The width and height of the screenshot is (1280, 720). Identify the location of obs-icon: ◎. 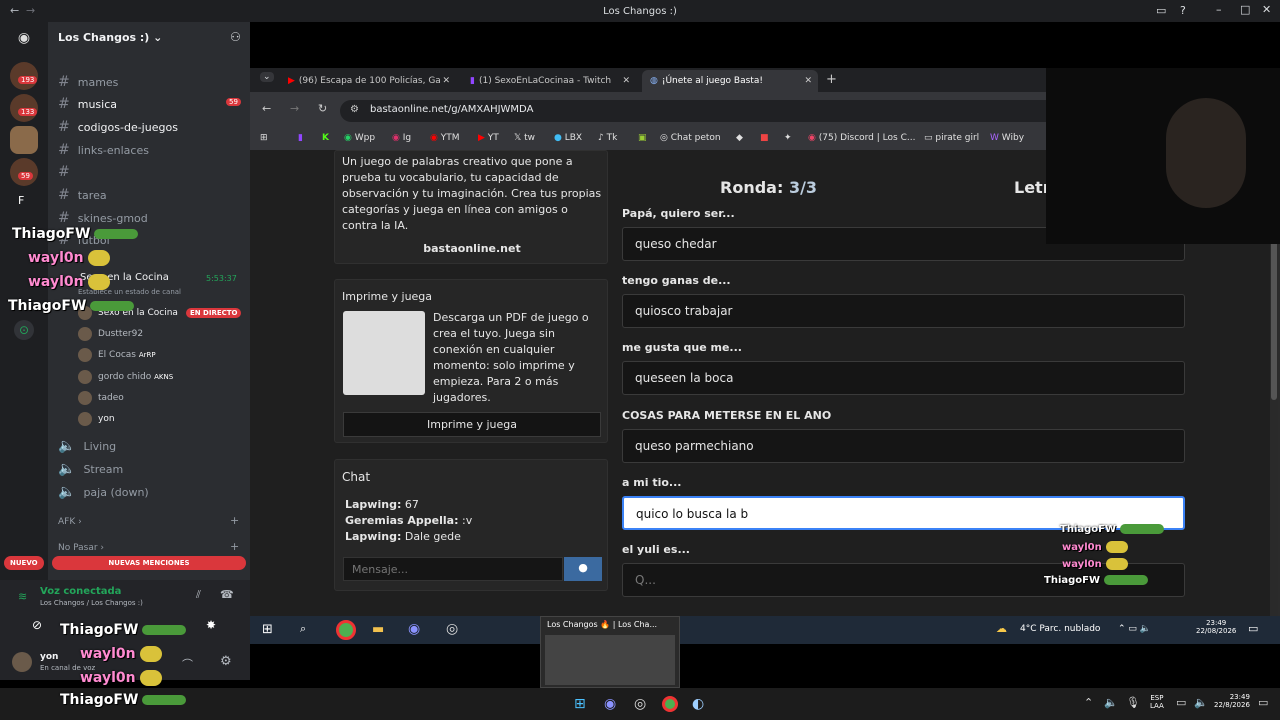
(640, 704).